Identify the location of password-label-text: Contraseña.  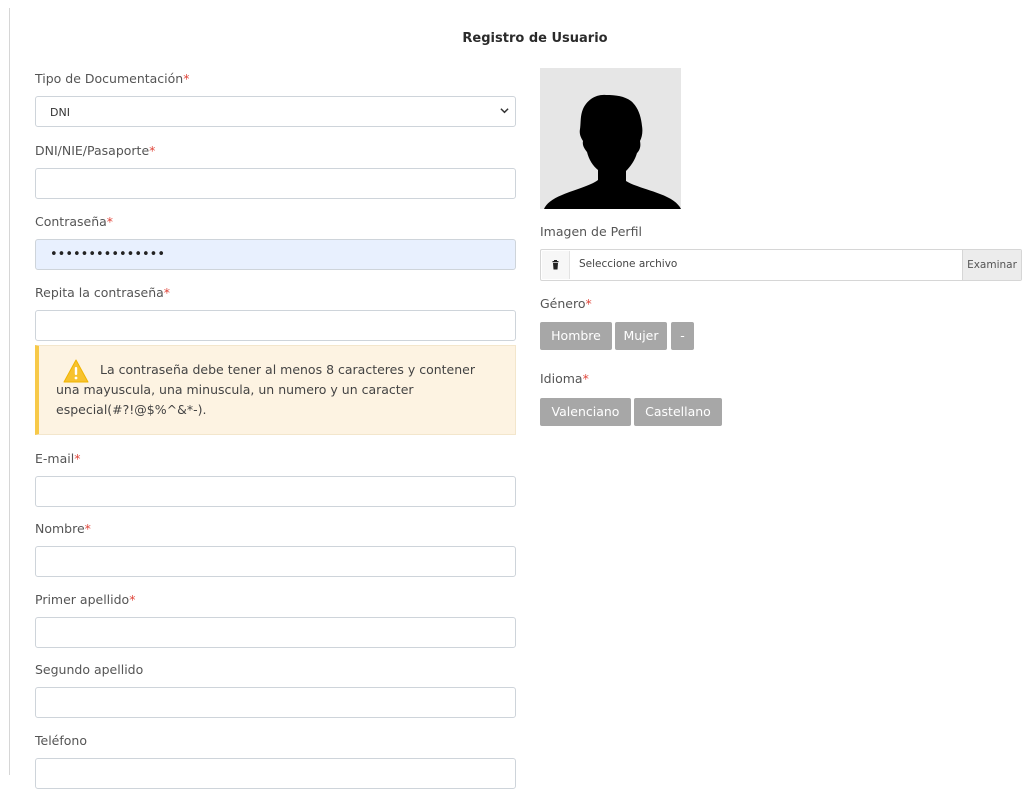
(71, 221).